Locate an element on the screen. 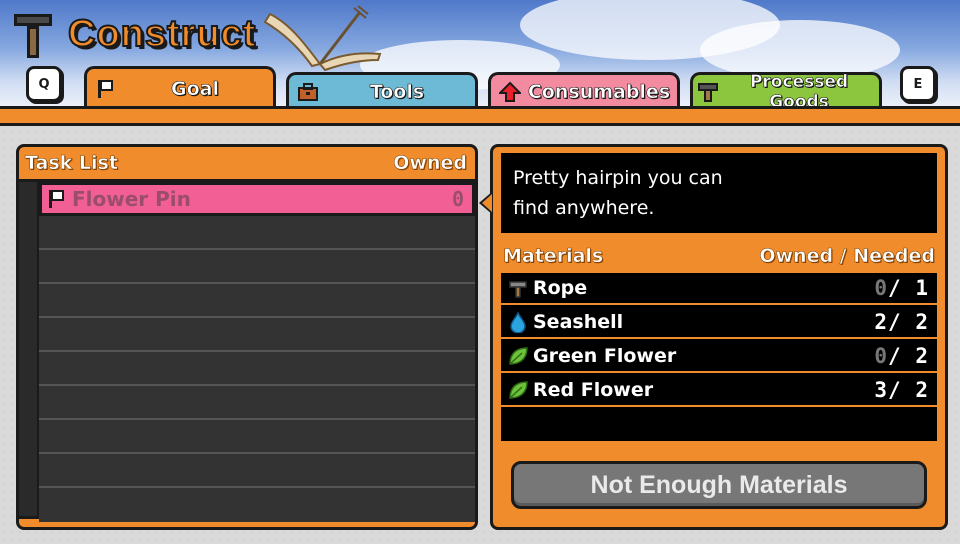 This screenshot has height=544, width=960. page-title: Construct is located at coordinates (162, 34).